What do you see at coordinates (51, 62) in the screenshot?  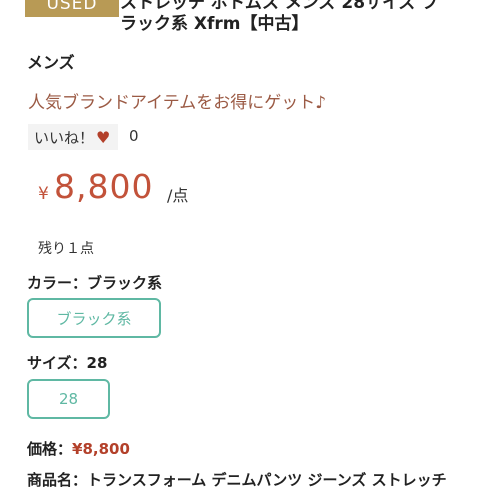 I see `gender-label: メンズ` at bounding box center [51, 62].